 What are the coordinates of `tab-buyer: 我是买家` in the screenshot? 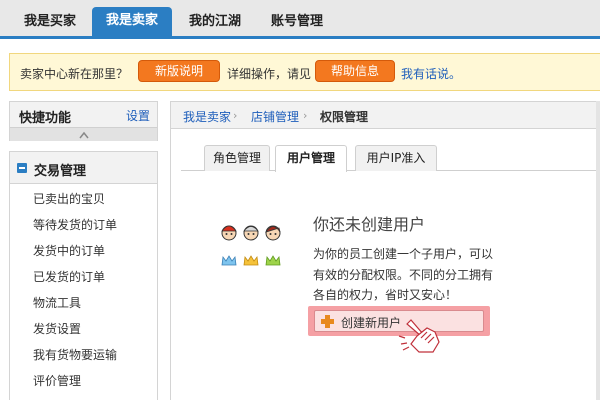 It's located at (50, 23).